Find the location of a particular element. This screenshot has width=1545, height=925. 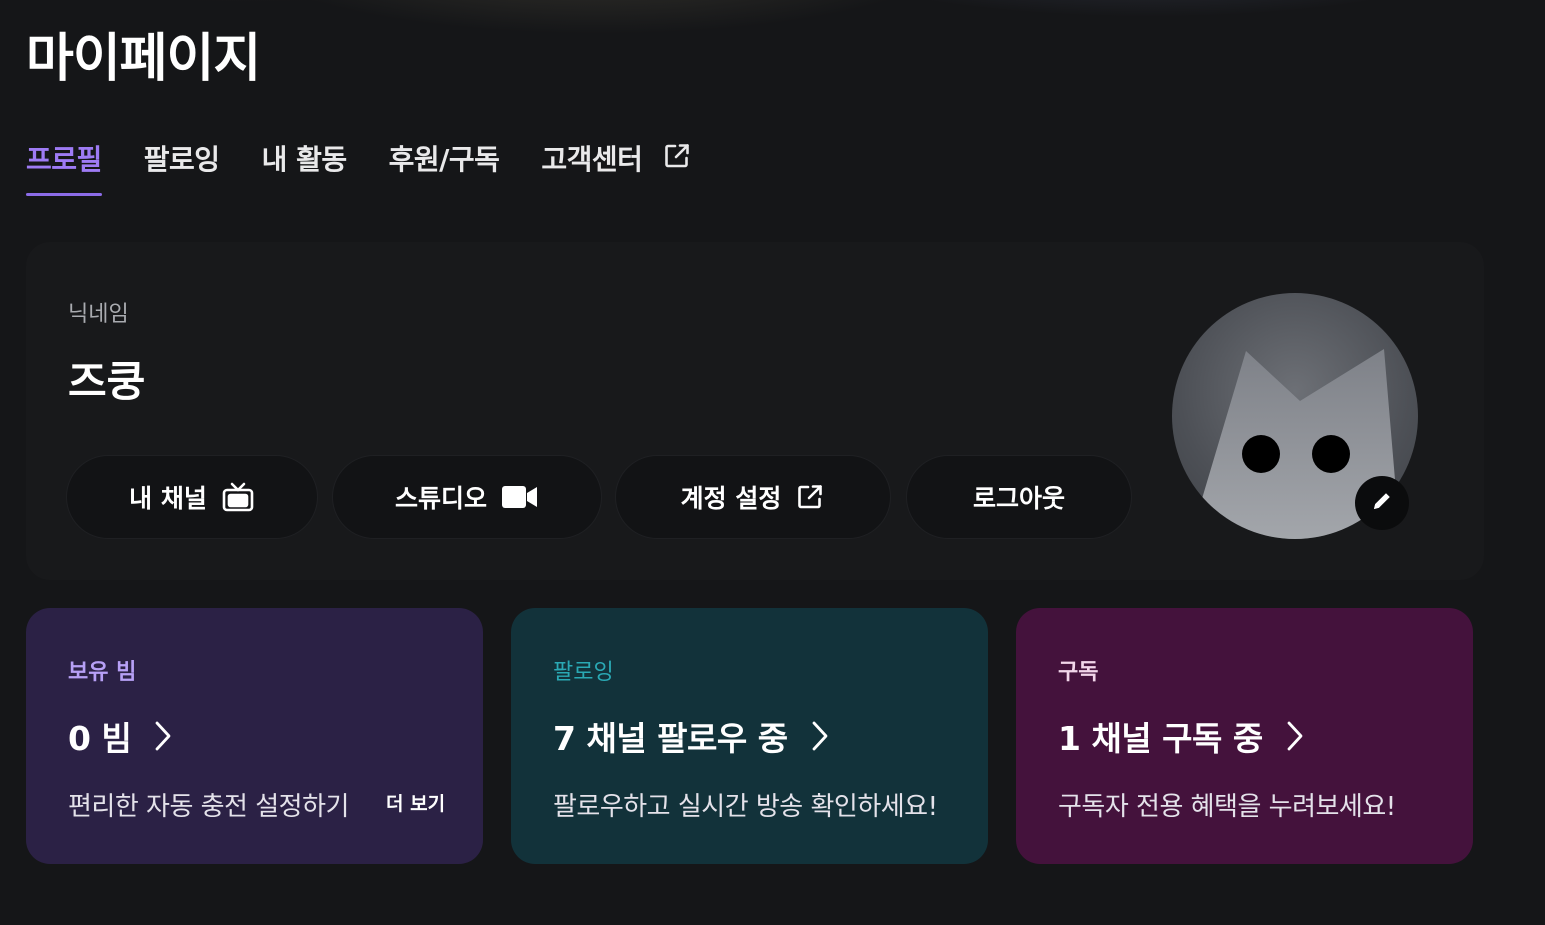

subscription-card: 구독 1 채널 구독 중 구독자 전용 혜택을 누려보세요! is located at coordinates (1244, 736).